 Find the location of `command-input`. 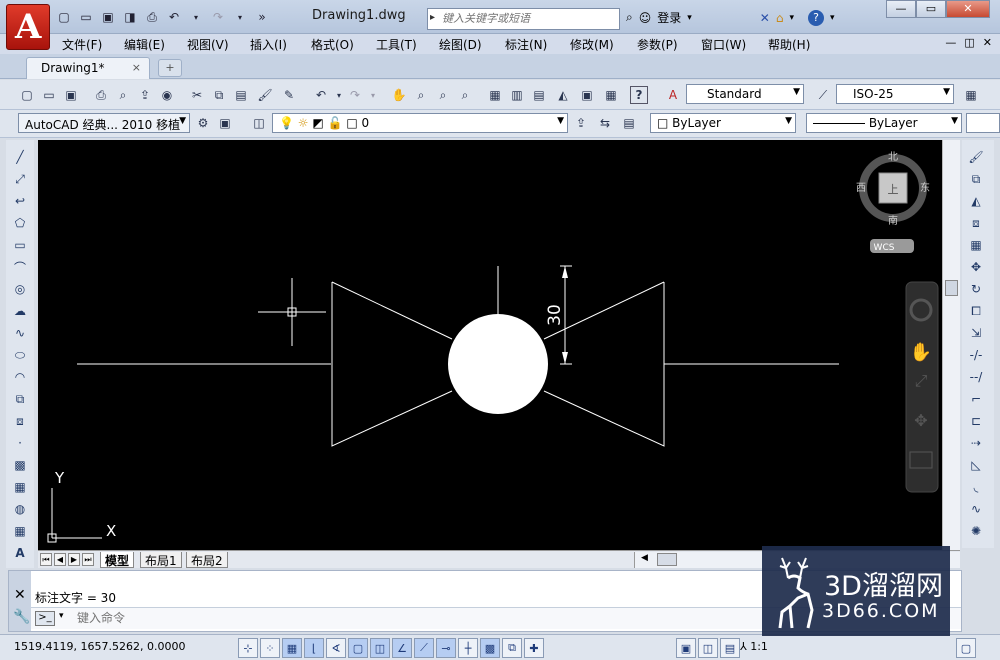

command-input is located at coordinates (327, 618).